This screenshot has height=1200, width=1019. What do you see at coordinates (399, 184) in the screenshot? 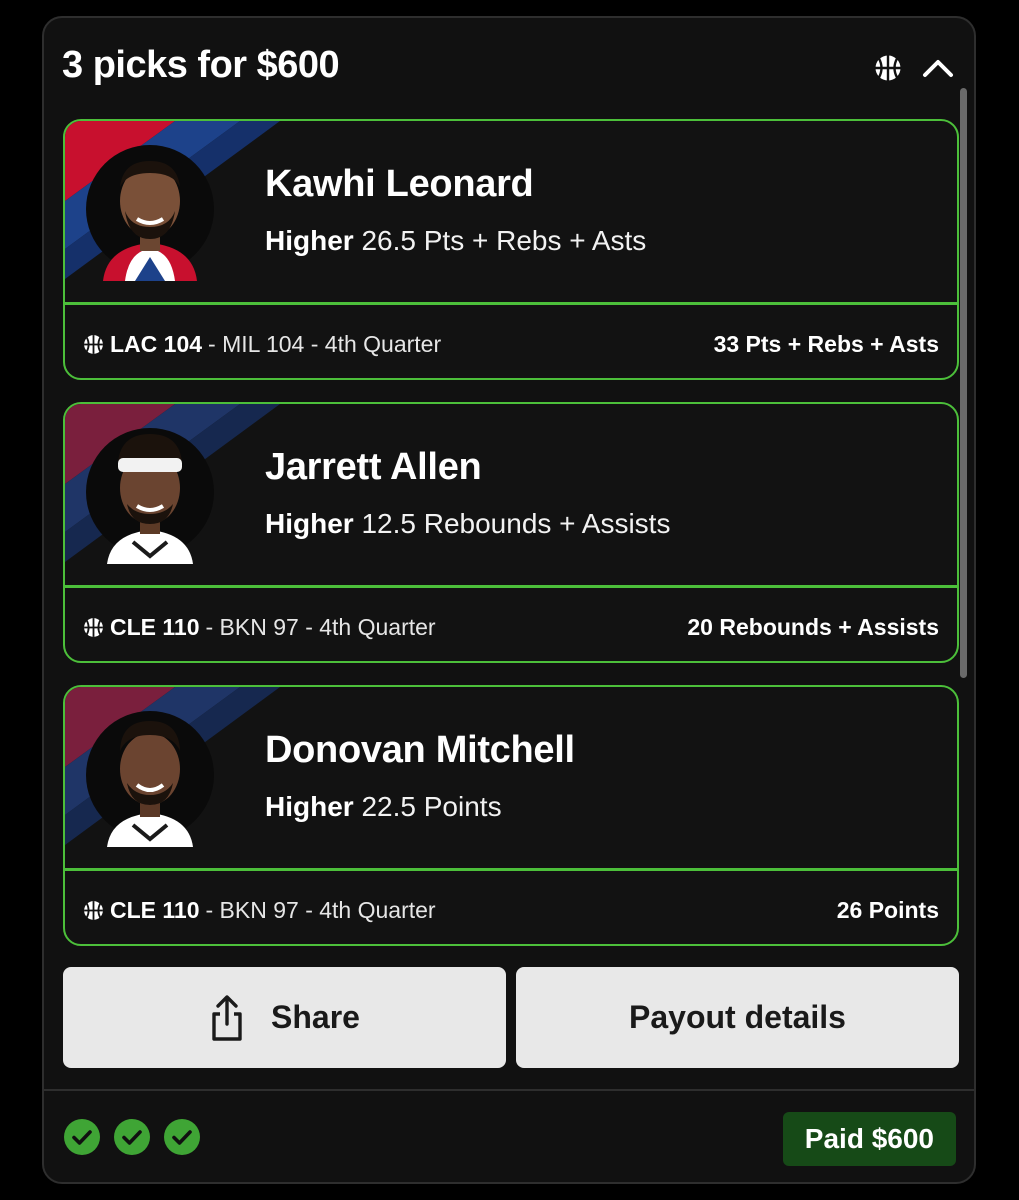
I see `player-name: Kawhi Leonard` at bounding box center [399, 184].